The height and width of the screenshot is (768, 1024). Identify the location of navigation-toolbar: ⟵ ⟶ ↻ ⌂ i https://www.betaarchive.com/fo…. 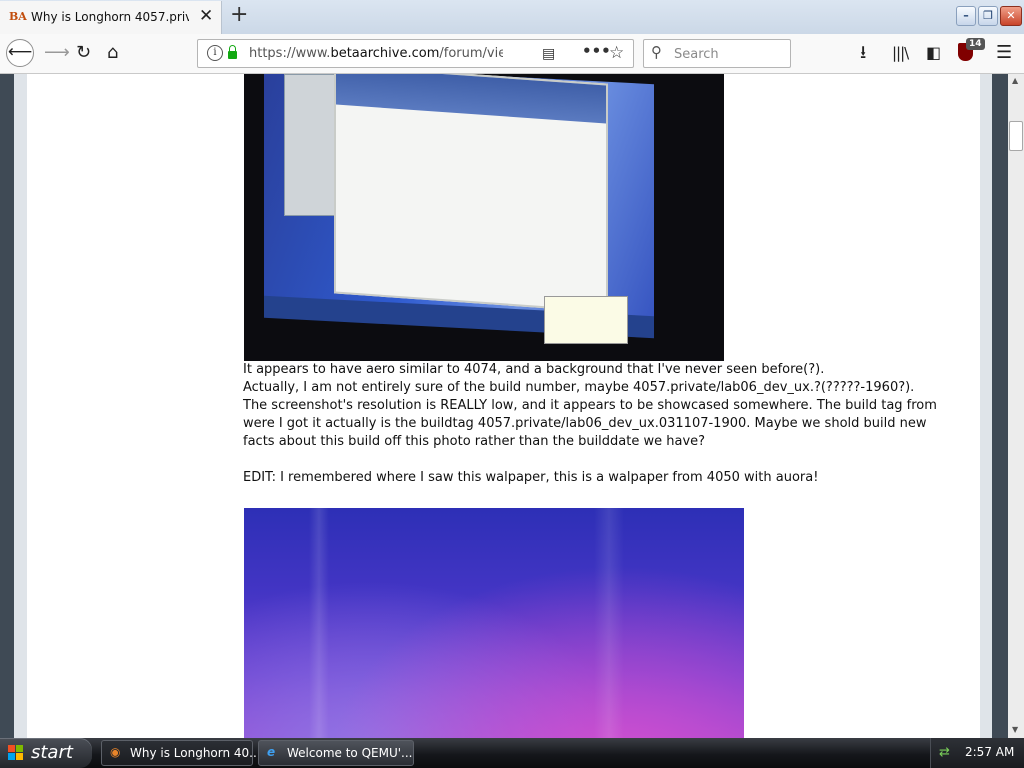
(512, 54).